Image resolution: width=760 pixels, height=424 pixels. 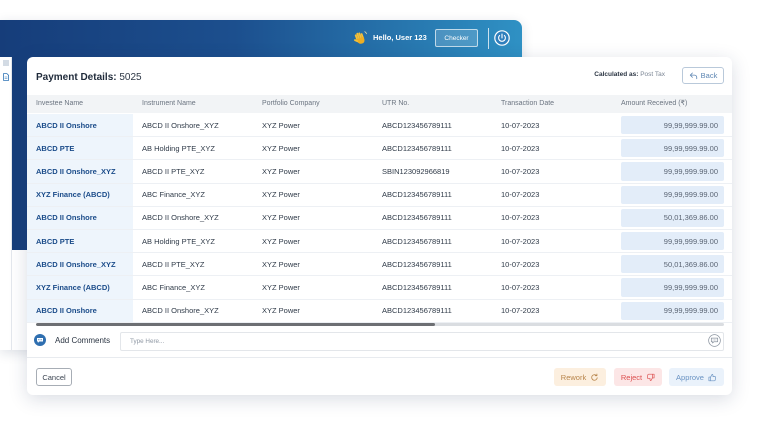 What do you see at coordinates (6, 203) in the screenshot?
I see `sidebar` at bounding box center [6, 203].